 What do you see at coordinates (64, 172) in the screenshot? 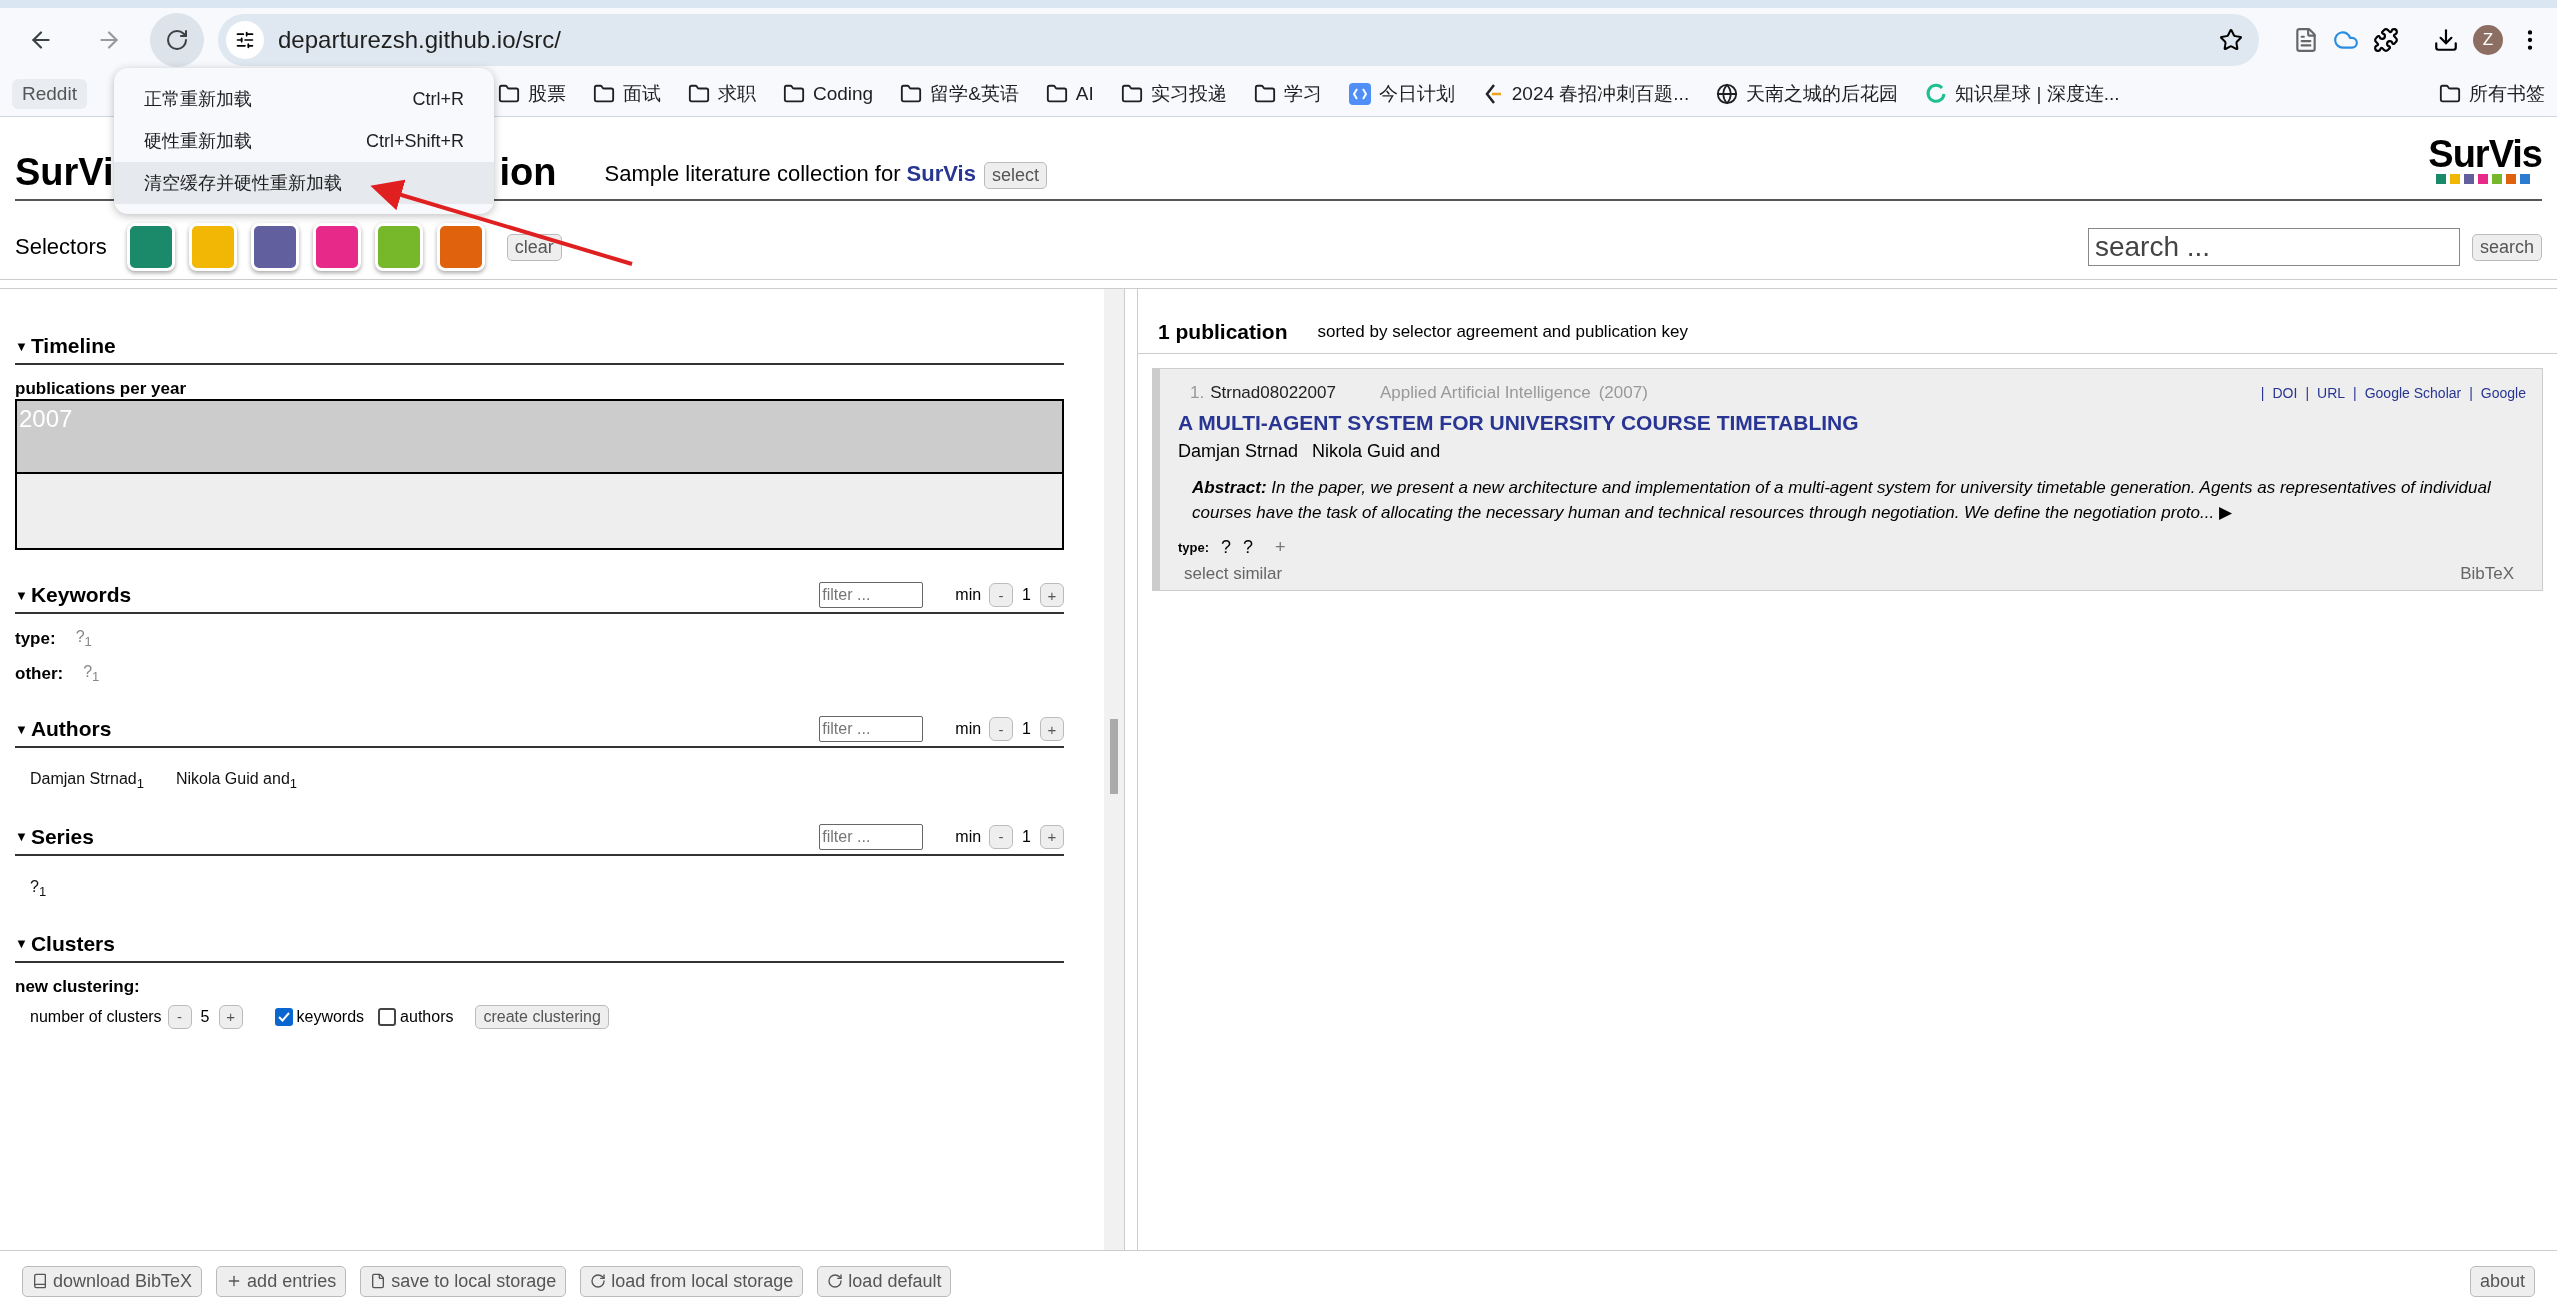
I see `page-title: SurVi` at bounding box center [64, 172].